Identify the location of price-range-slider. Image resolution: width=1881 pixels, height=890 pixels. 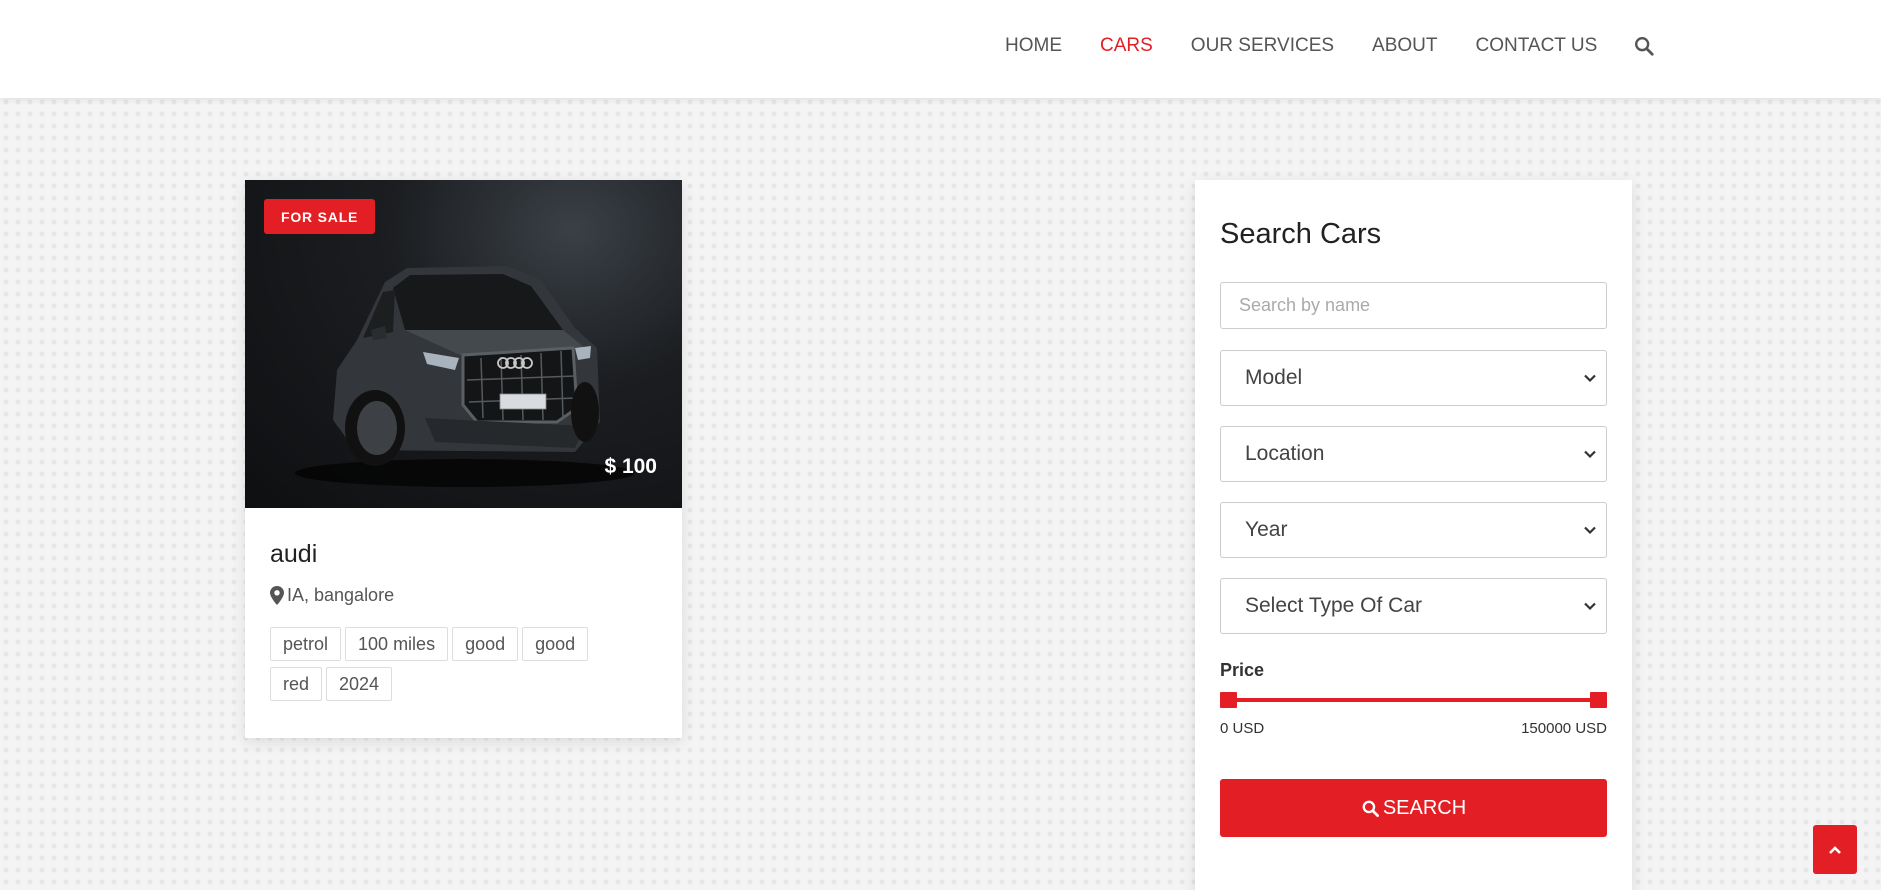
(1413, 700).